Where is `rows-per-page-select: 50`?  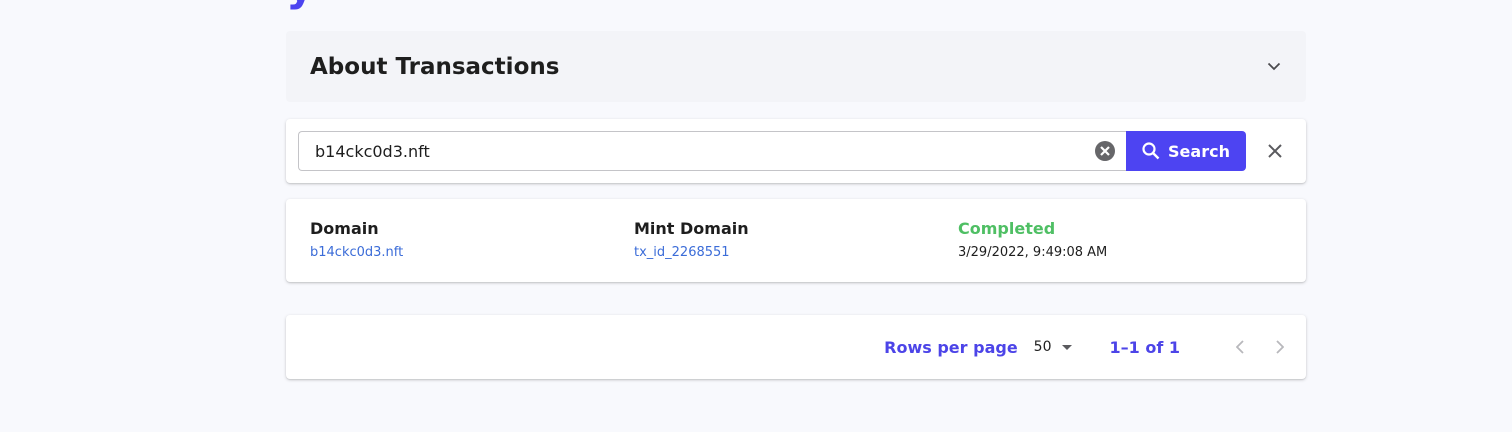 rows-per-page-select: 50 is located at coordinates (1053, 347).